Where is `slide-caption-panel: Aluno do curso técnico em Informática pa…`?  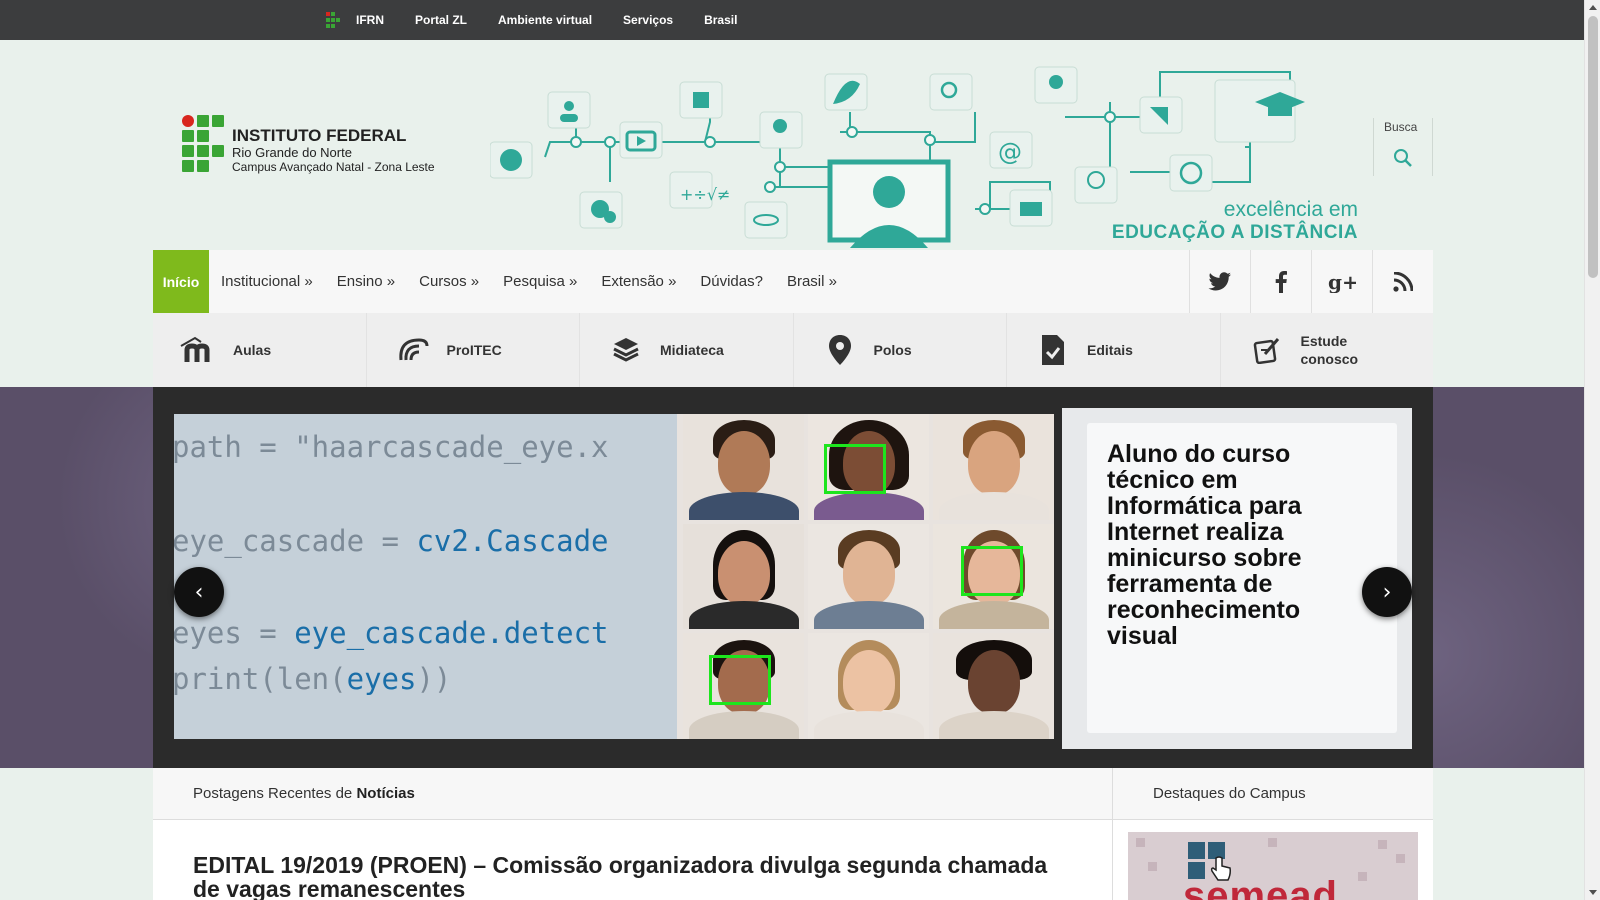
slide-caption-panel: Aluno do curso técnico em Informática pa… is located at coordinates (1237, 578).